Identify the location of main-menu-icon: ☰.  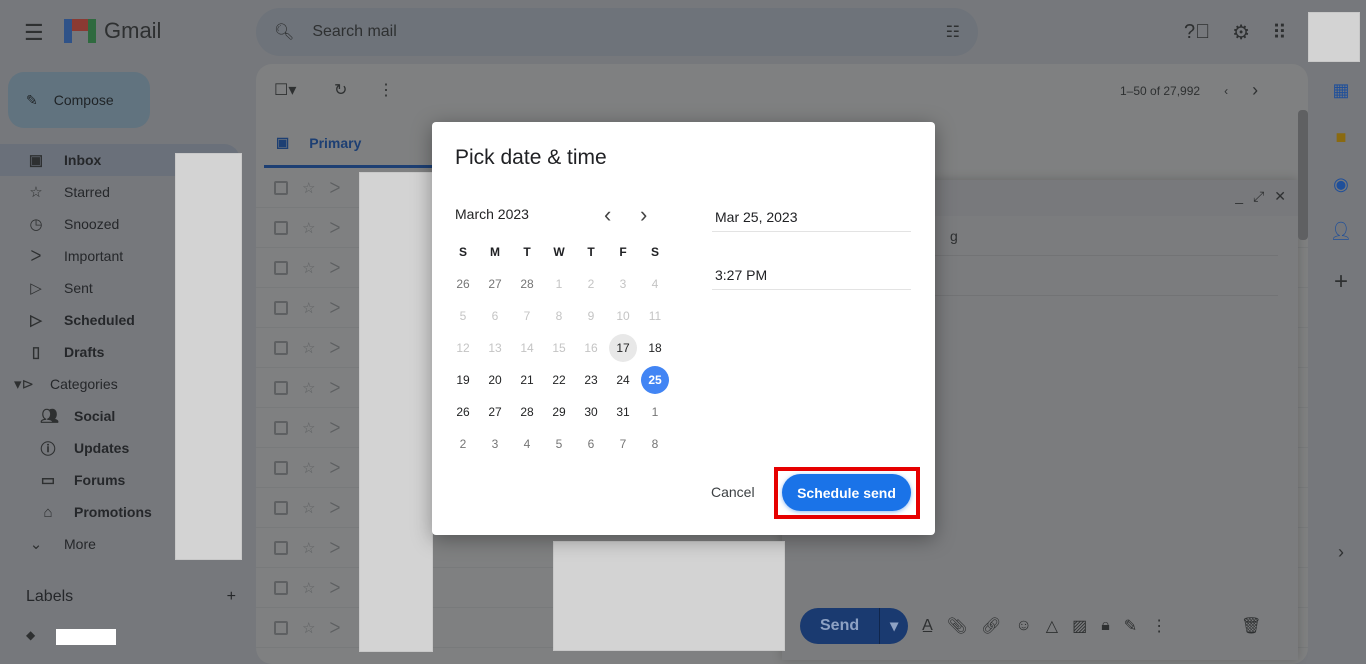
(34, 33).